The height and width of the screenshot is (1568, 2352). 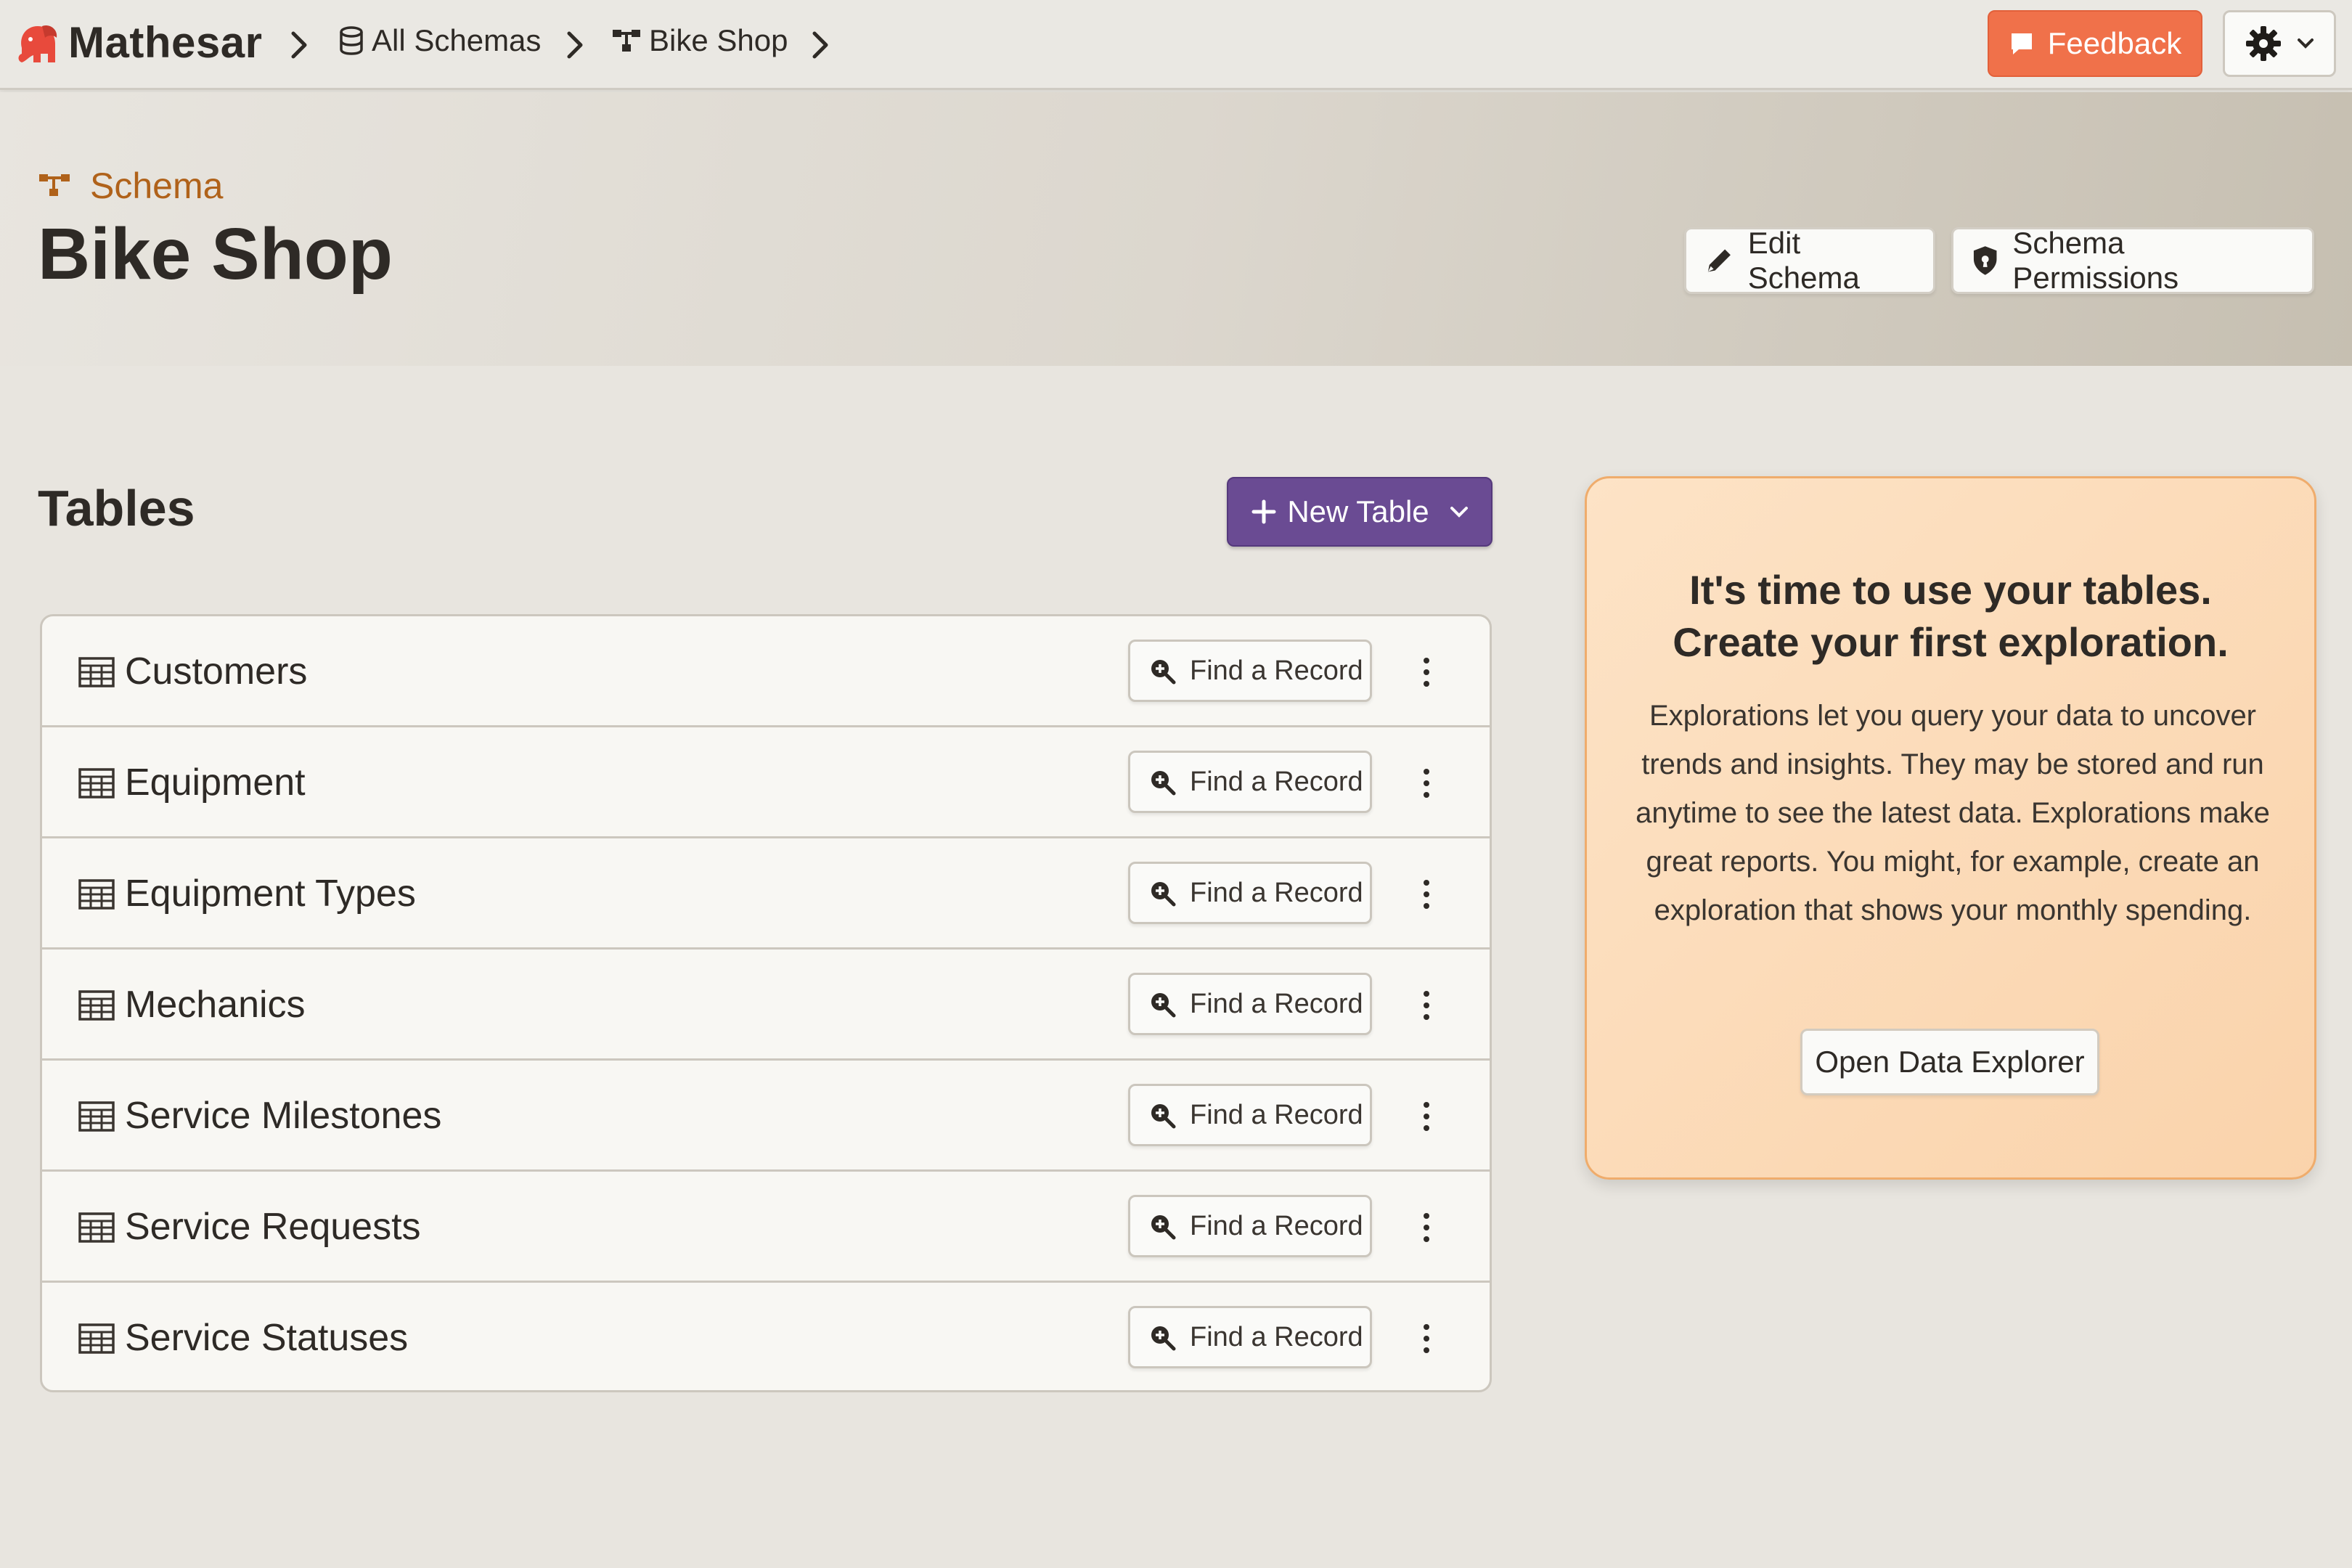 What do you see at coordinates (352, 41) in the screenshot?
I see `database-icon` at bounding box center [352, 41].